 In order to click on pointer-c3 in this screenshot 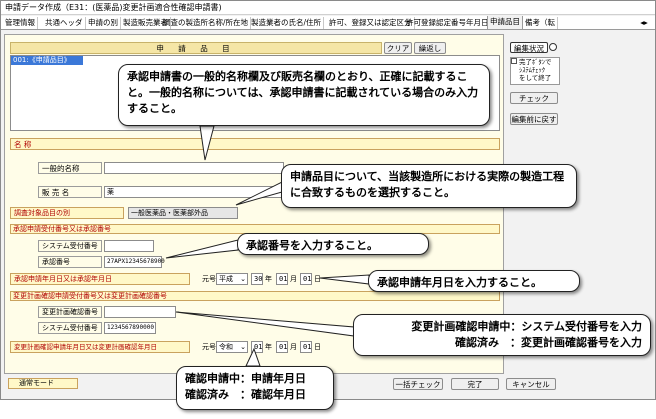, I will do `click(202, 249)`.